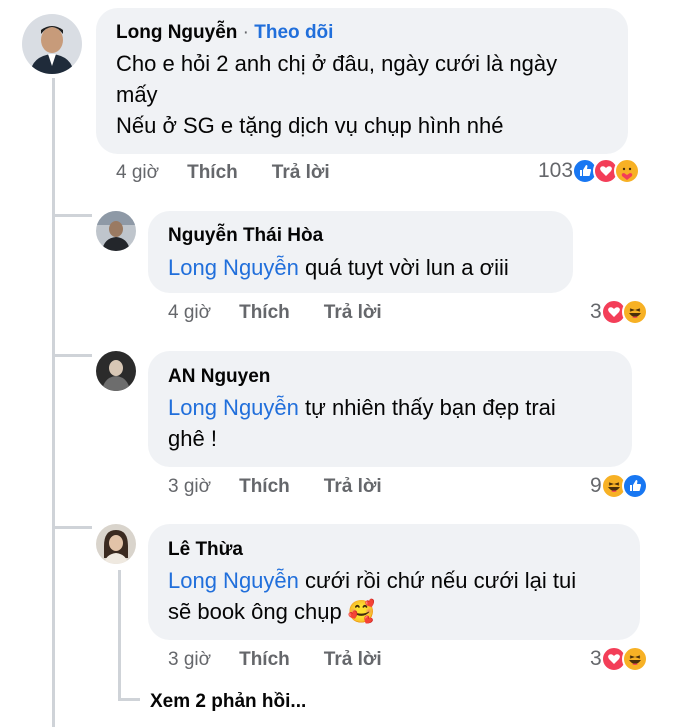 The height and width of the screenshot is (727, 679). Describe the element at coordinates (205, 550) in the screenshot. I see `author-name: Lê Thừa` at that location.